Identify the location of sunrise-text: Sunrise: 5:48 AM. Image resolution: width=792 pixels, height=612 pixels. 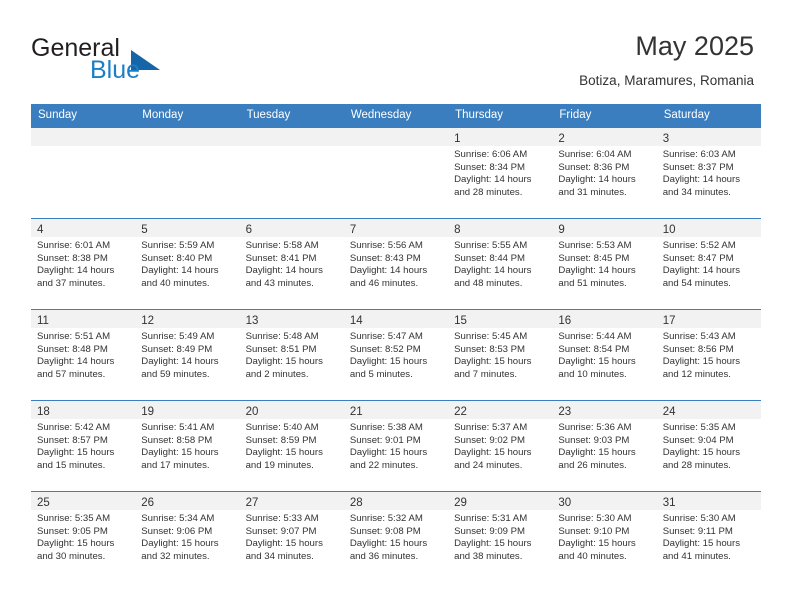
(282, 336).